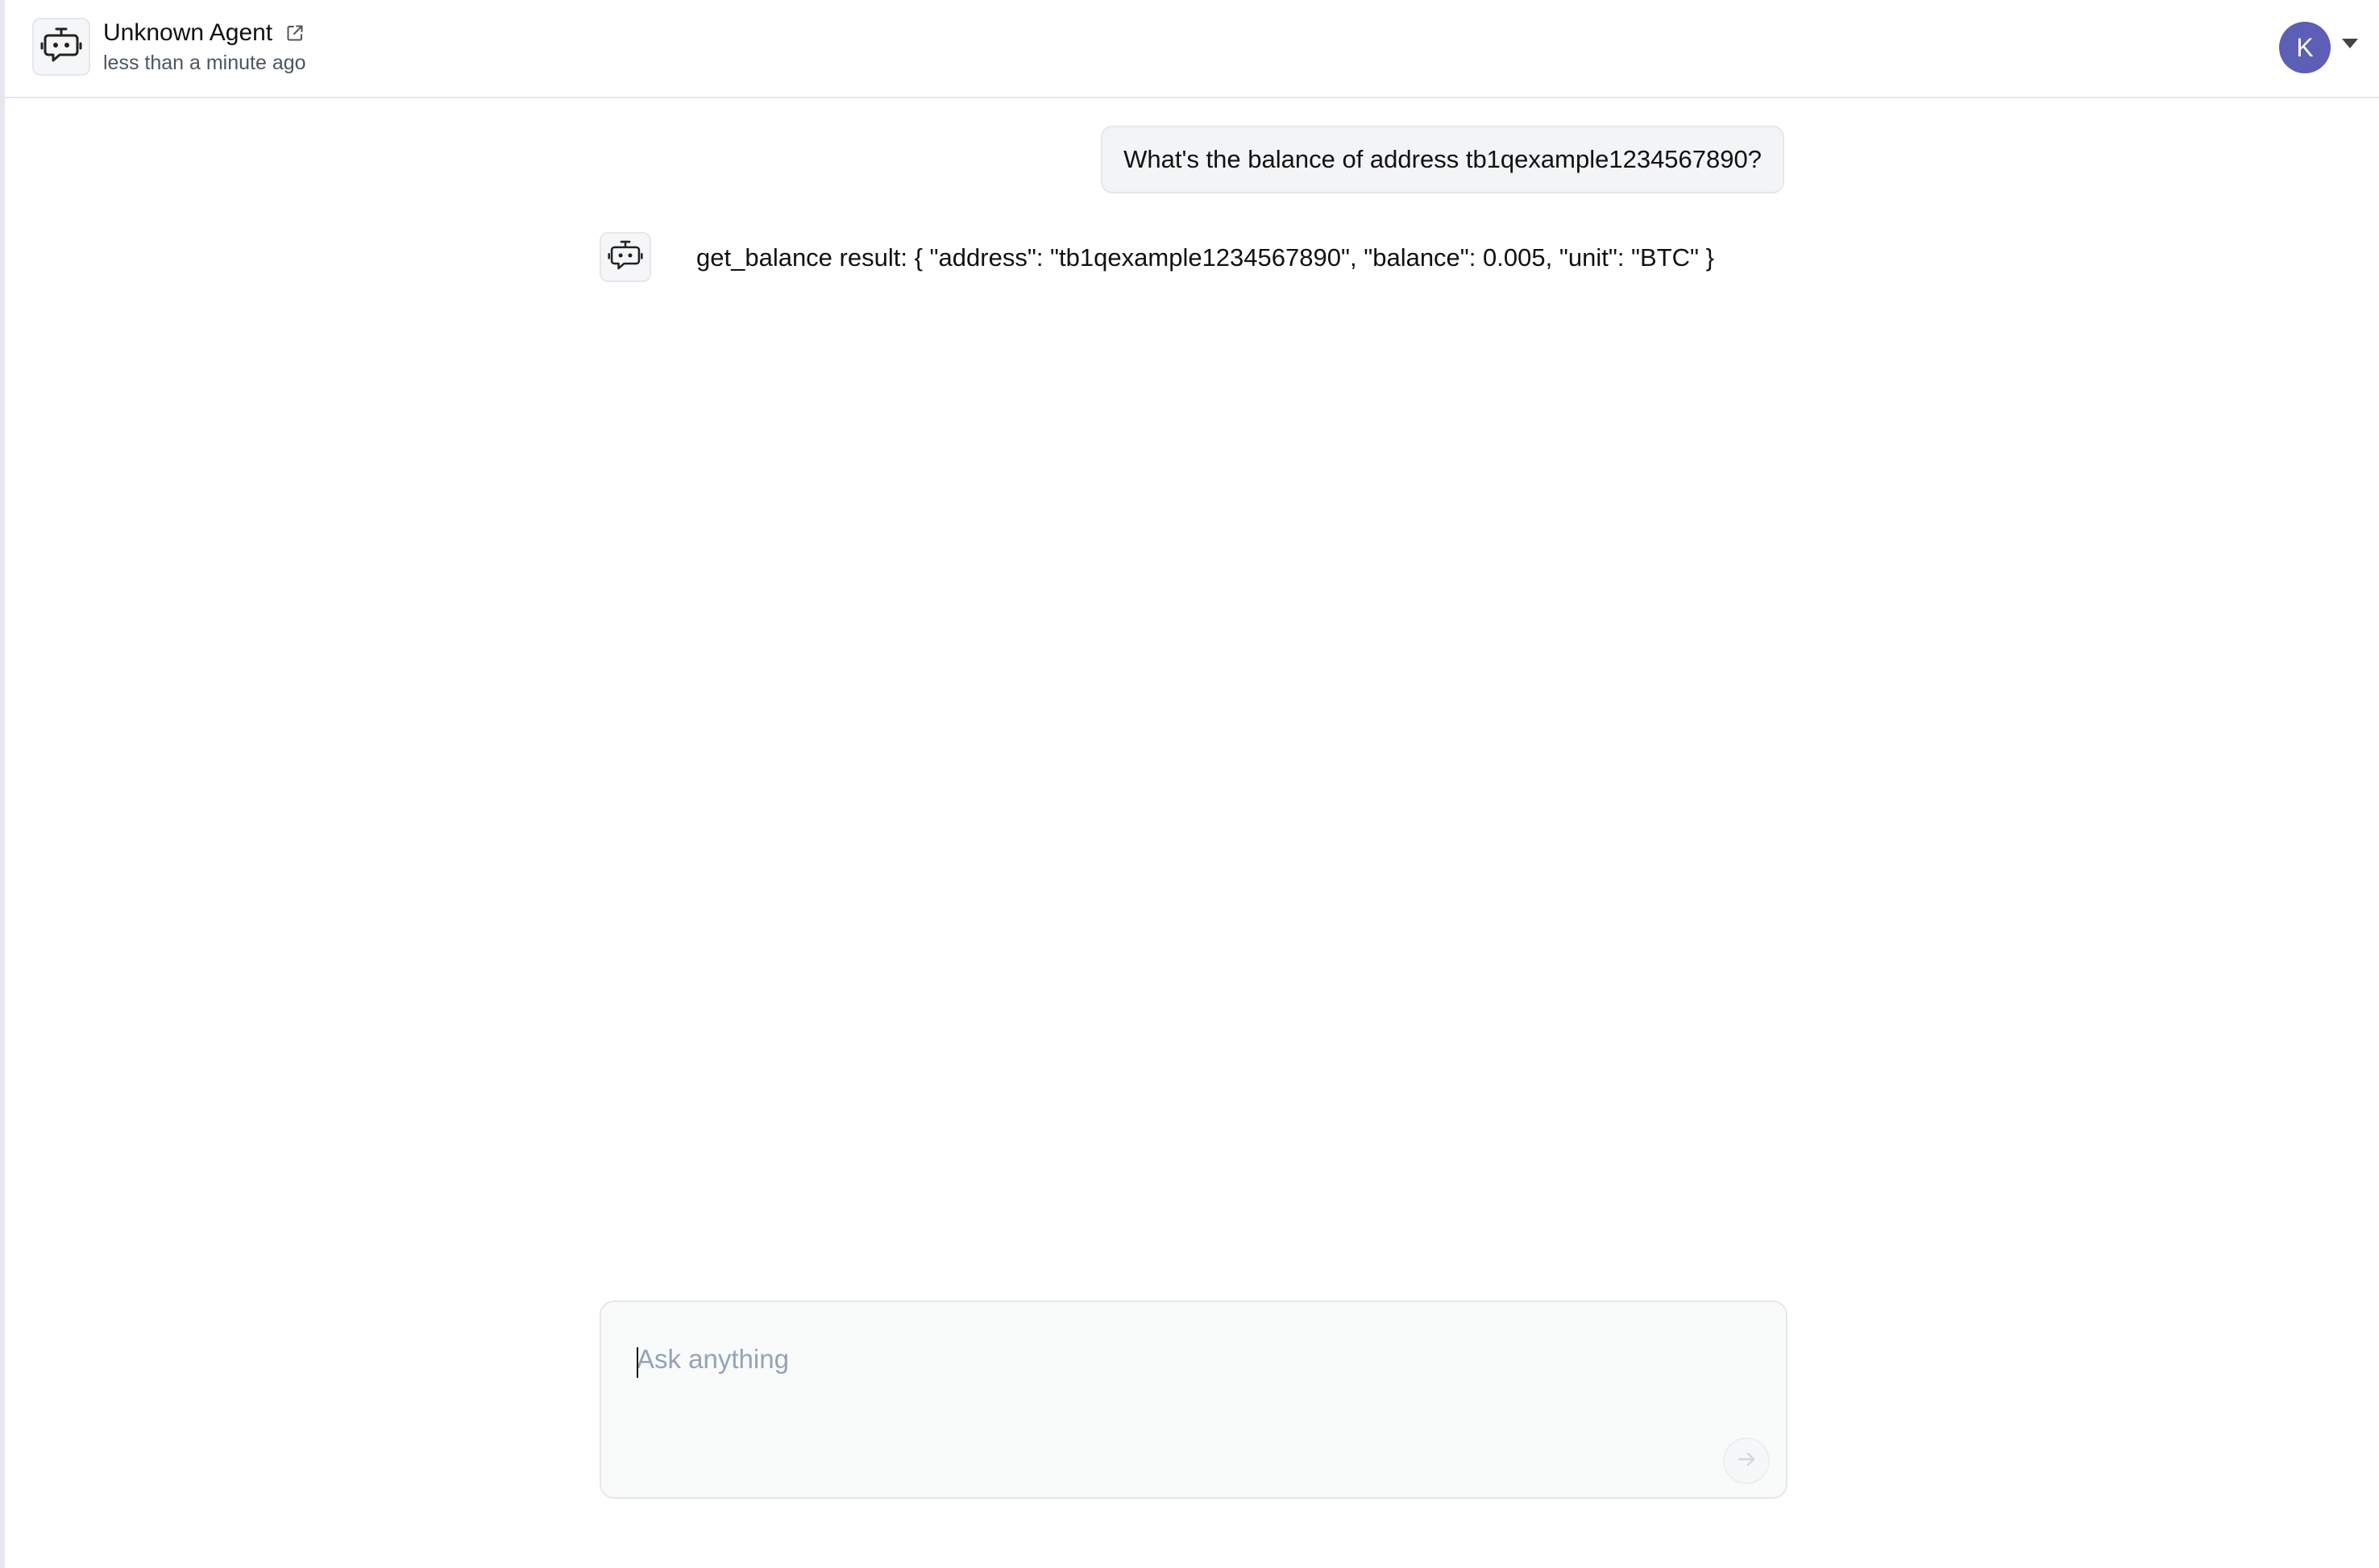 The width and height of the screenshot is (2379, 1568). What do you see at coordinates (2305, 47) in the screenshot?
I see `user-avatar: K` at bounding box center [2305, 47].